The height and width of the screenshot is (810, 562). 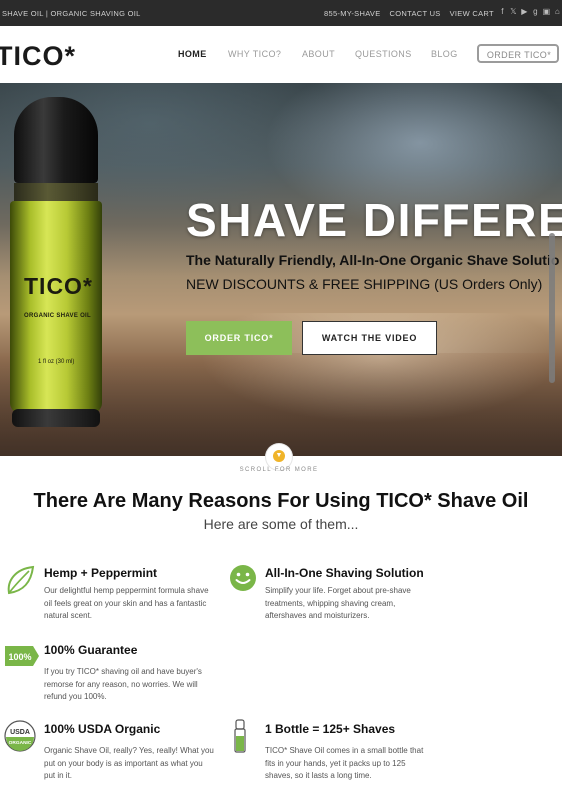 What do you see at coordinates (20, 743) in the screenshot?
I see `svg-text: ORGANIC` at bounding box center [20, 743].